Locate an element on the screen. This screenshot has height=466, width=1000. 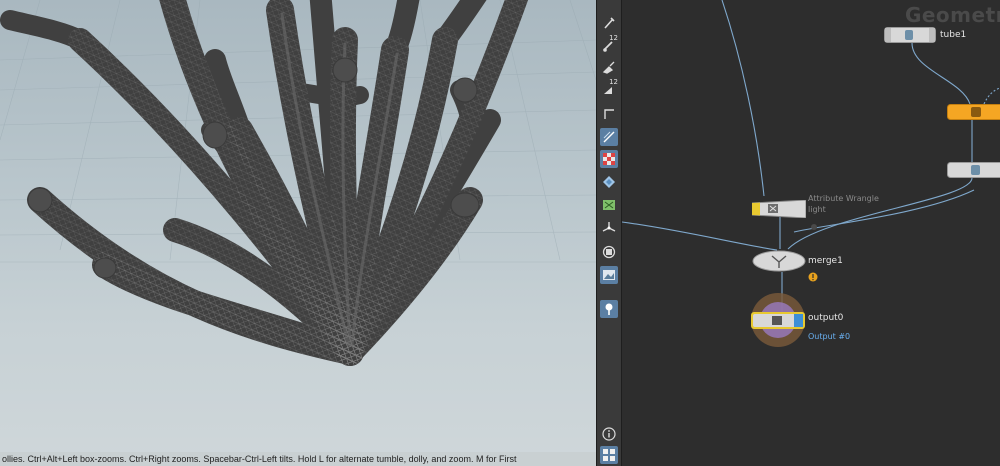
checker-button is located at coordinates (609, 159).